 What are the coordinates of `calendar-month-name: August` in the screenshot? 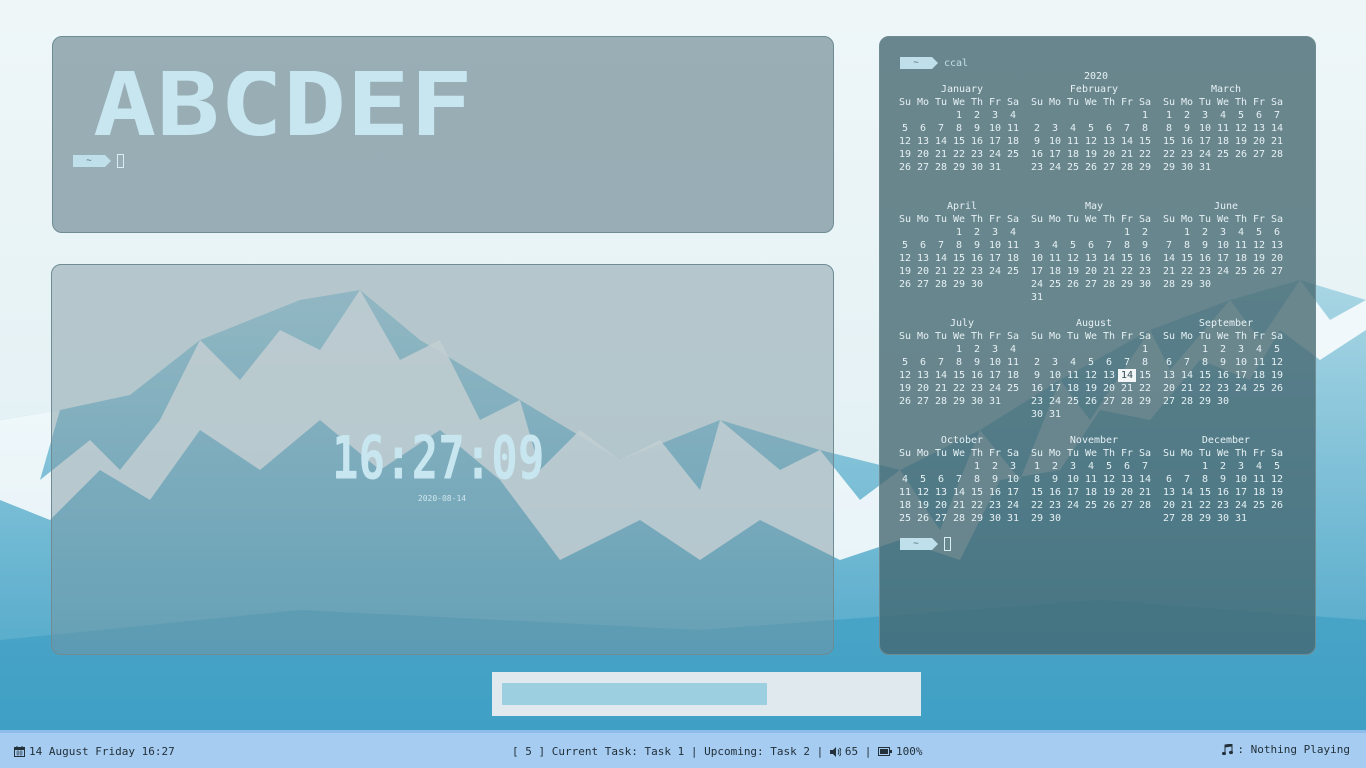 It's located at (1094, 323).